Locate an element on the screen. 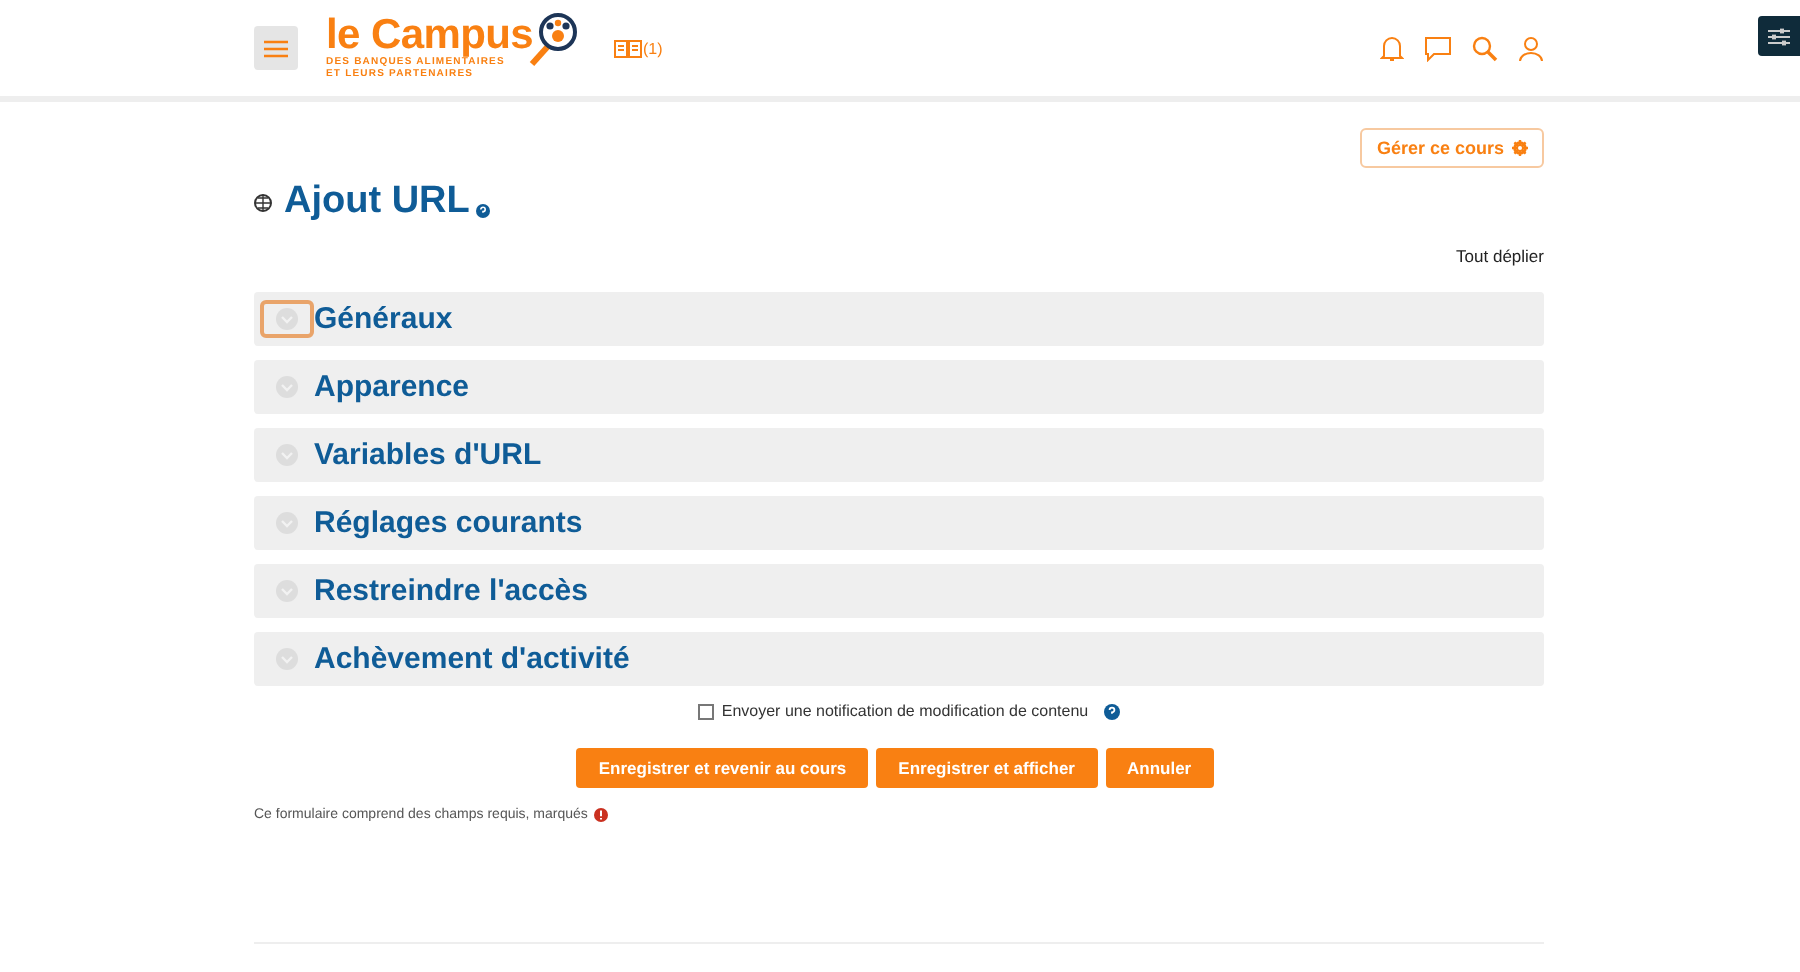  section-title: Réglages courants is located at coordinates (448, 523).